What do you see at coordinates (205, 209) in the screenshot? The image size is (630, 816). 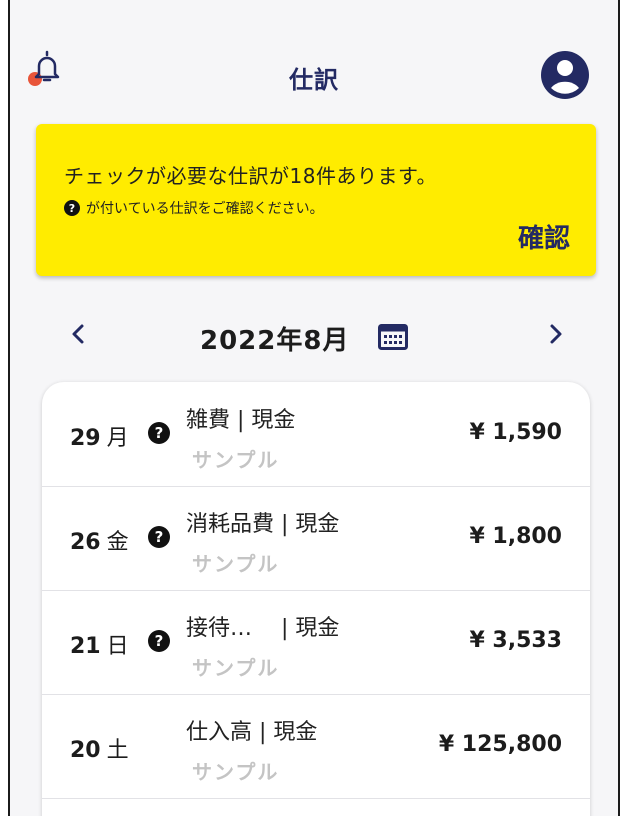 I see `banner-hint-text: が付いている仕訳をご確認ください。` at bounding box center [205, 209].